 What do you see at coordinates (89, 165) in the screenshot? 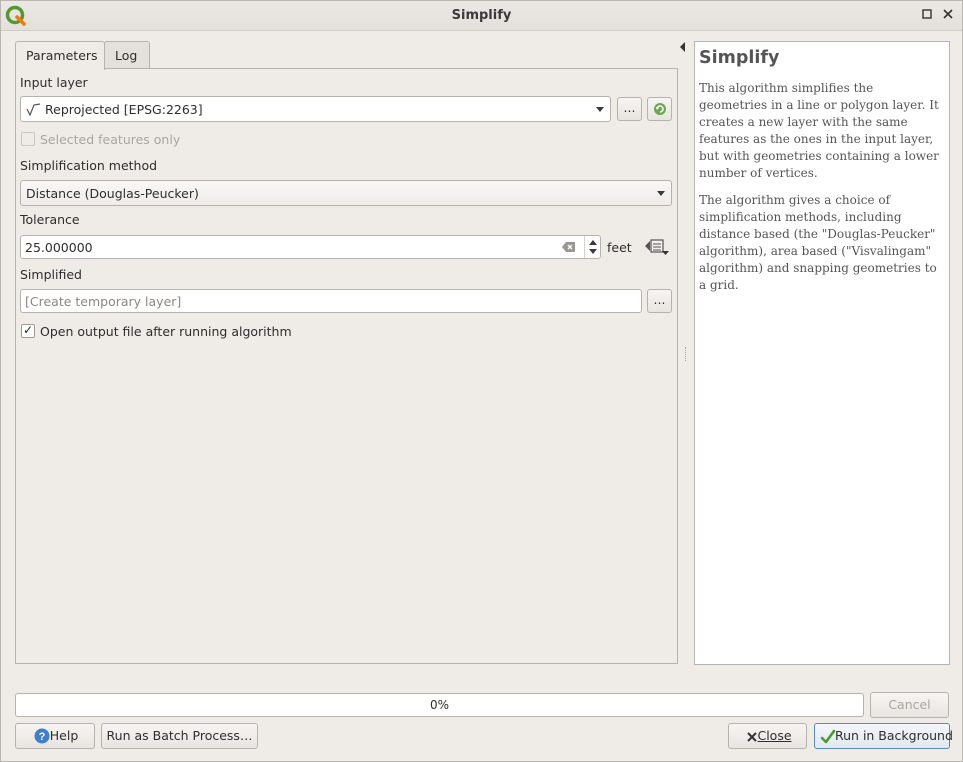
I see `method-label: Simplification method` at bounding box center [89, 165].